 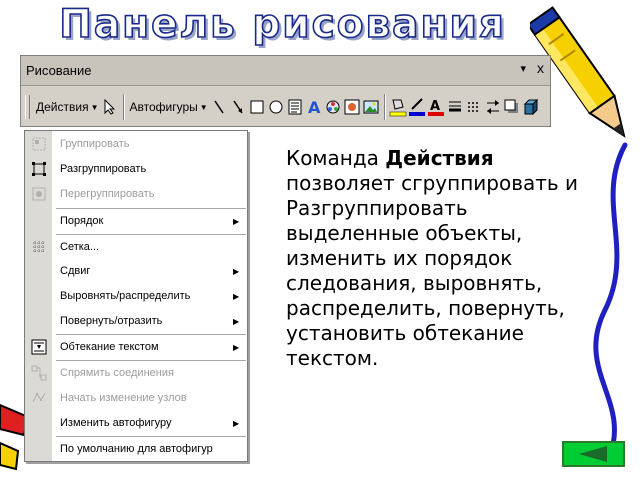 I want to click on menu-item-label: Обтекание текстом, so click(x=109, y=347).